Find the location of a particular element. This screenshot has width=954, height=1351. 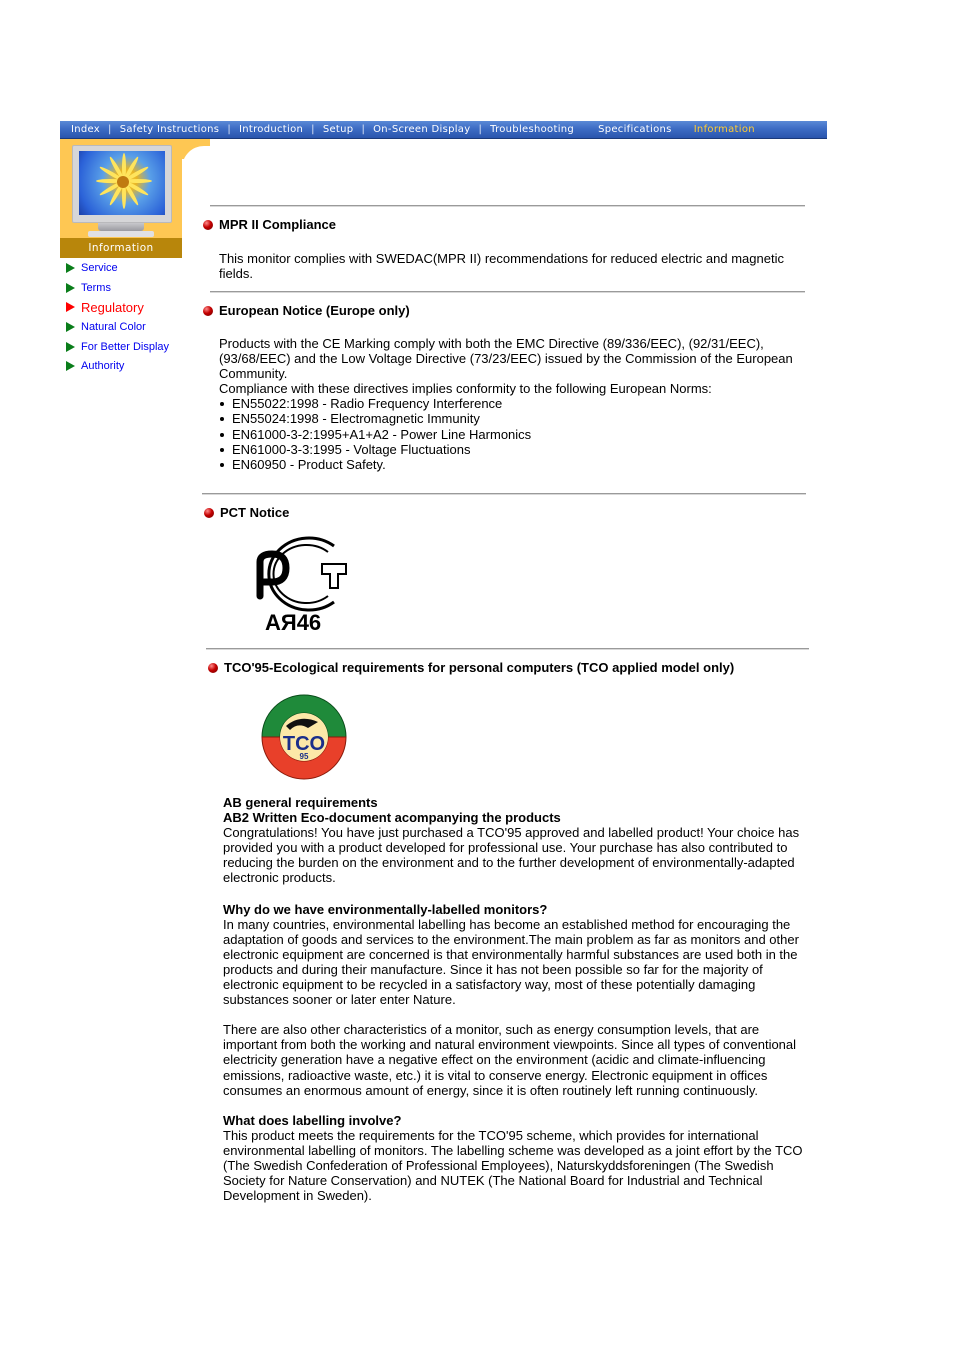

monitor-screen-flower is located at coordinates (122, 183).